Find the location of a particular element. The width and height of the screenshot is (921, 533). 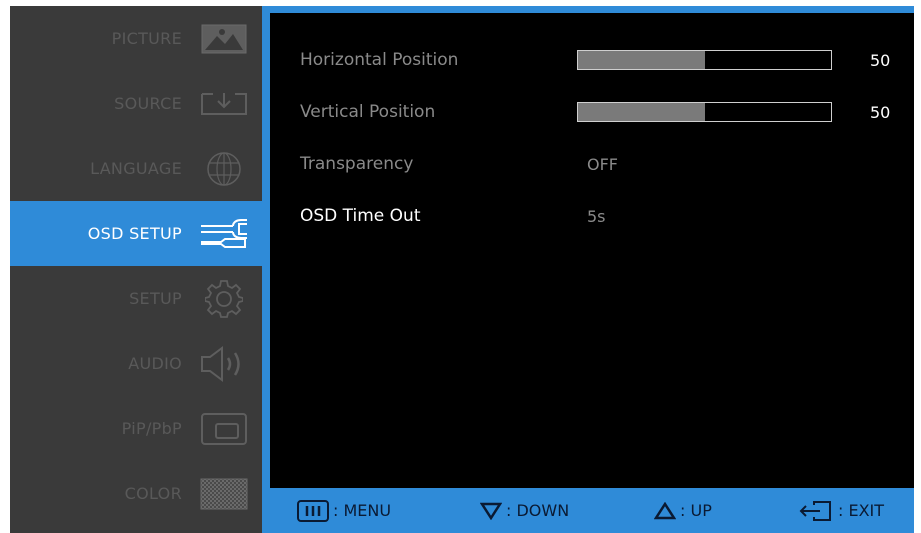

exit-icon is located at coordinates (816, 511).